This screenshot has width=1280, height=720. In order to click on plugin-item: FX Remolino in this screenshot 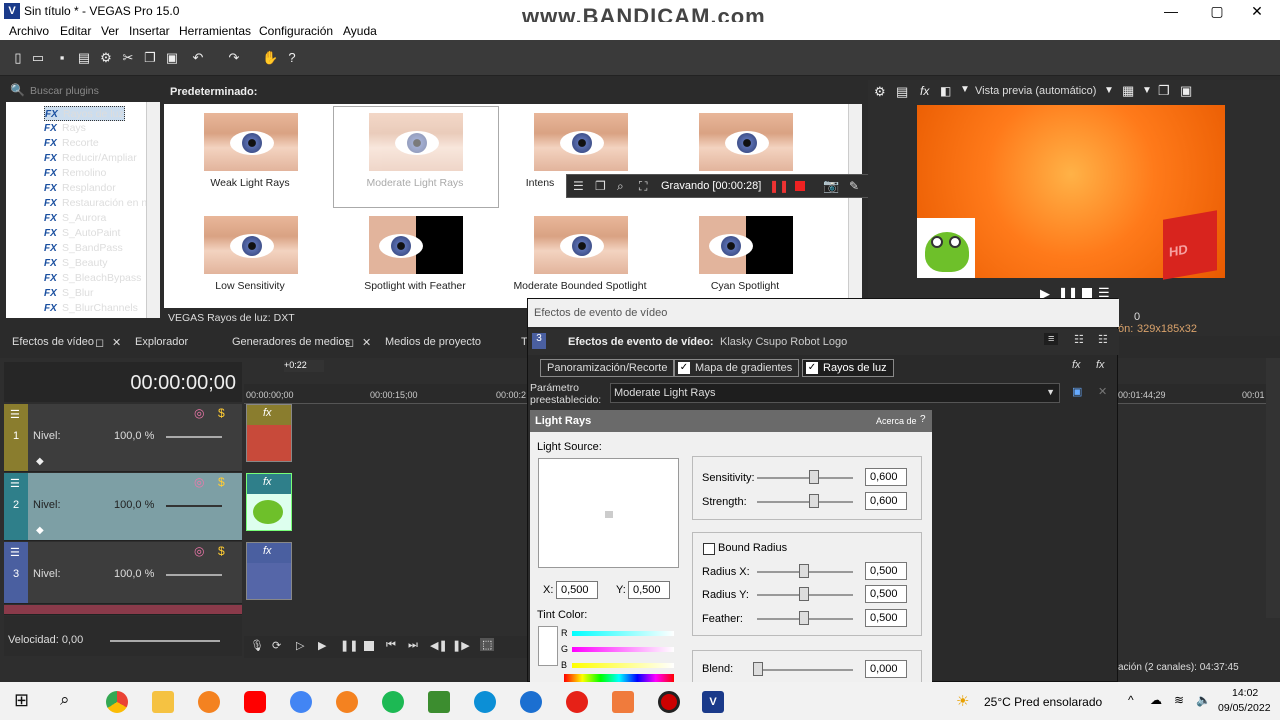, I will do `click(75, 173)`.